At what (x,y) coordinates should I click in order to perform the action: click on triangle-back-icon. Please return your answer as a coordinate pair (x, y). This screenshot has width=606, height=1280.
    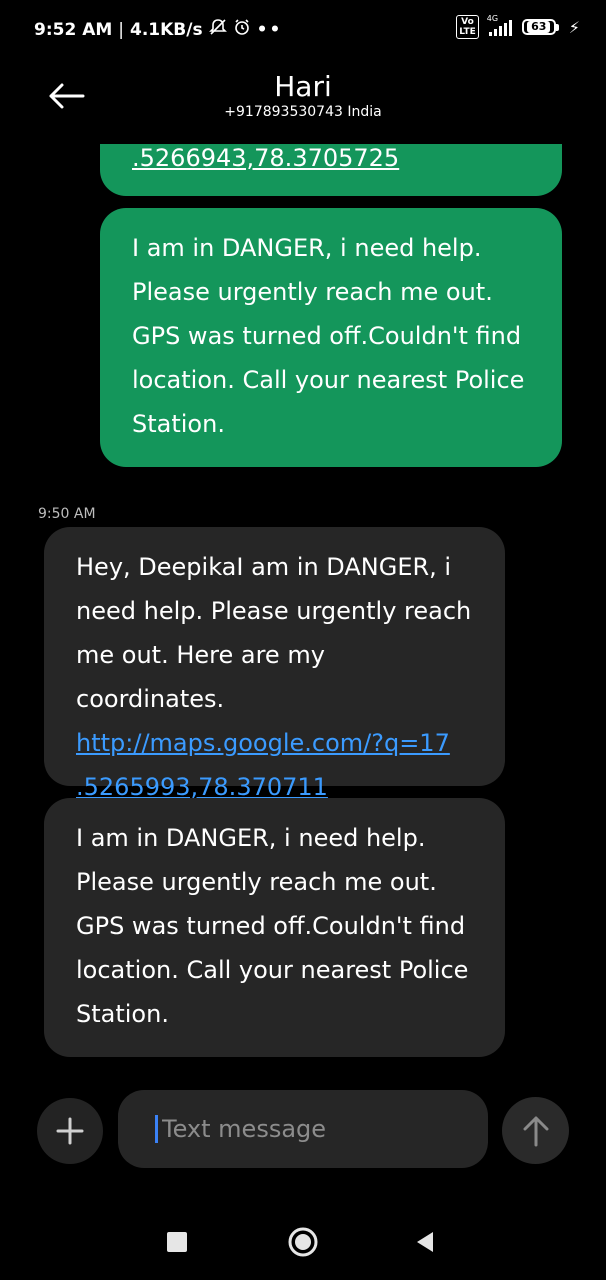
    Looking at the image, I should click on (425, 1242).